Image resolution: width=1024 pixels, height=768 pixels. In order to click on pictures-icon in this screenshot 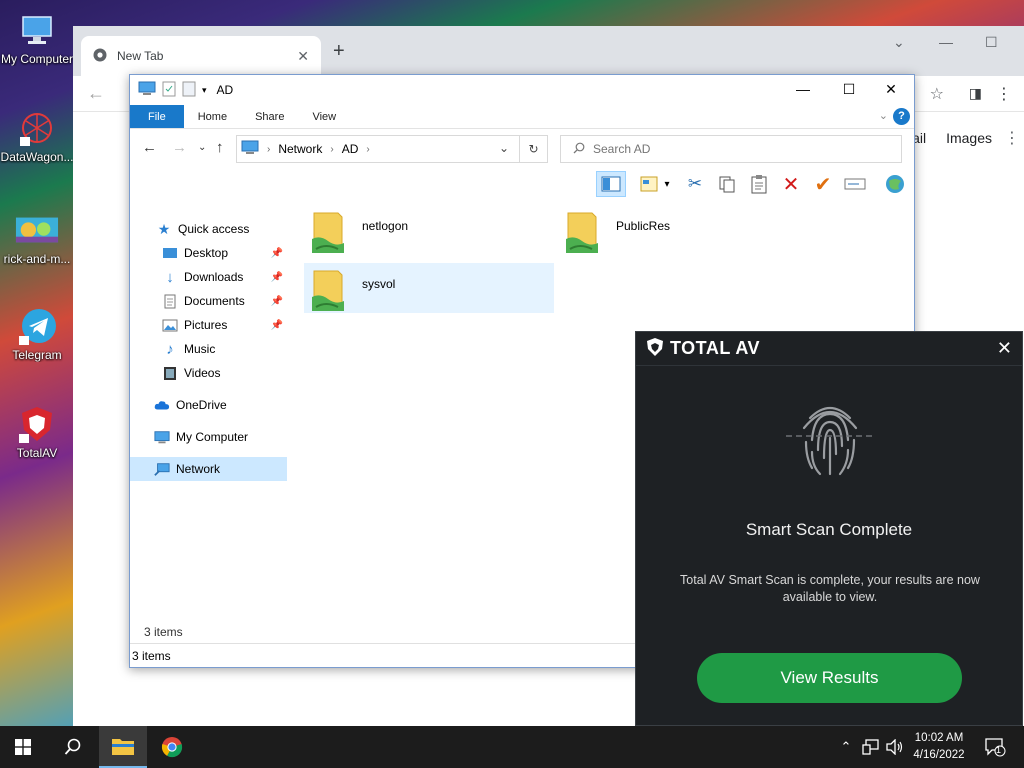, I will do `click(170, 325)`.